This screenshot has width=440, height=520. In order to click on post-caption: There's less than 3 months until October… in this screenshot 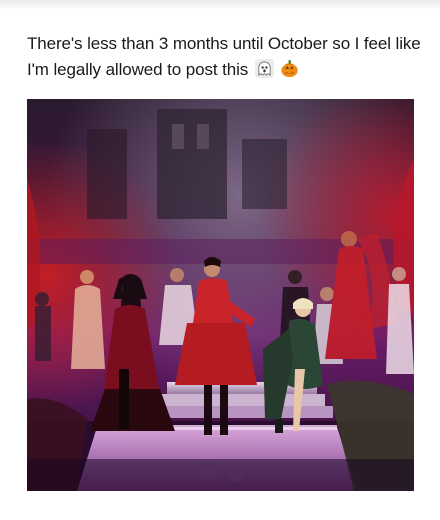, I will do `click(224, 57)`.